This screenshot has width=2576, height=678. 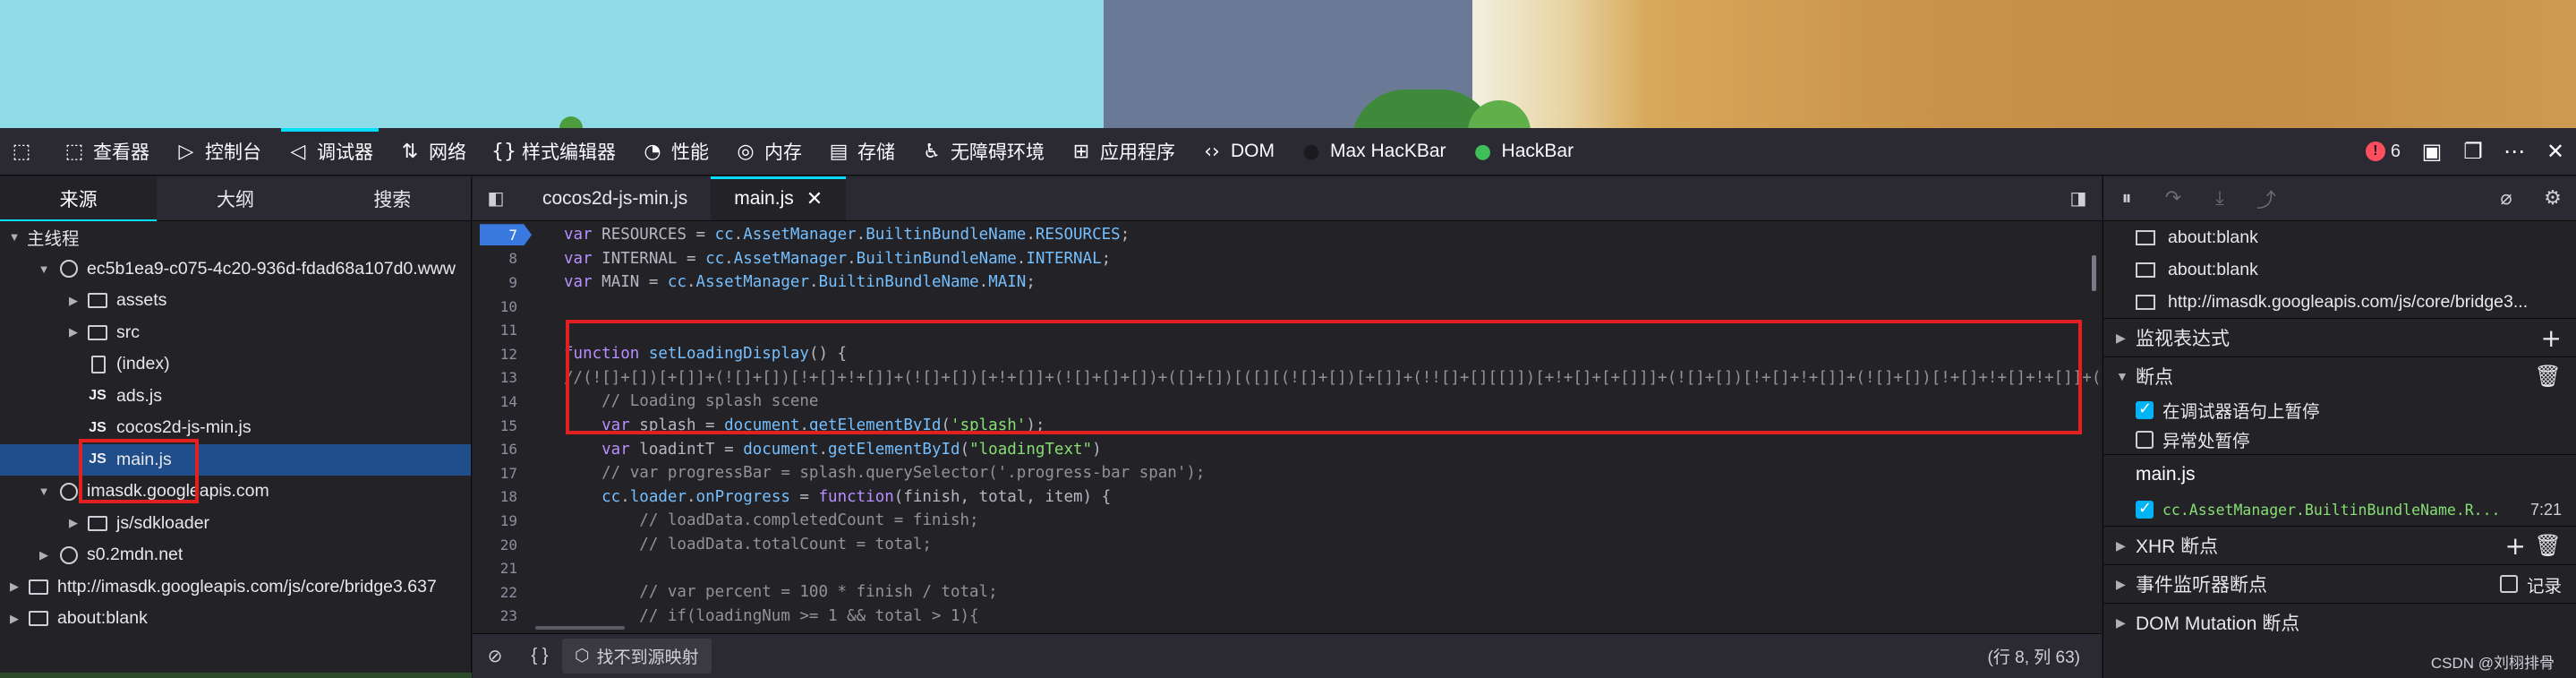 What do you see at coordinates (1523, 152) in the screenshot?
I see `tab-hackbar: ● HackBar` at bounding box center [1523, 152].